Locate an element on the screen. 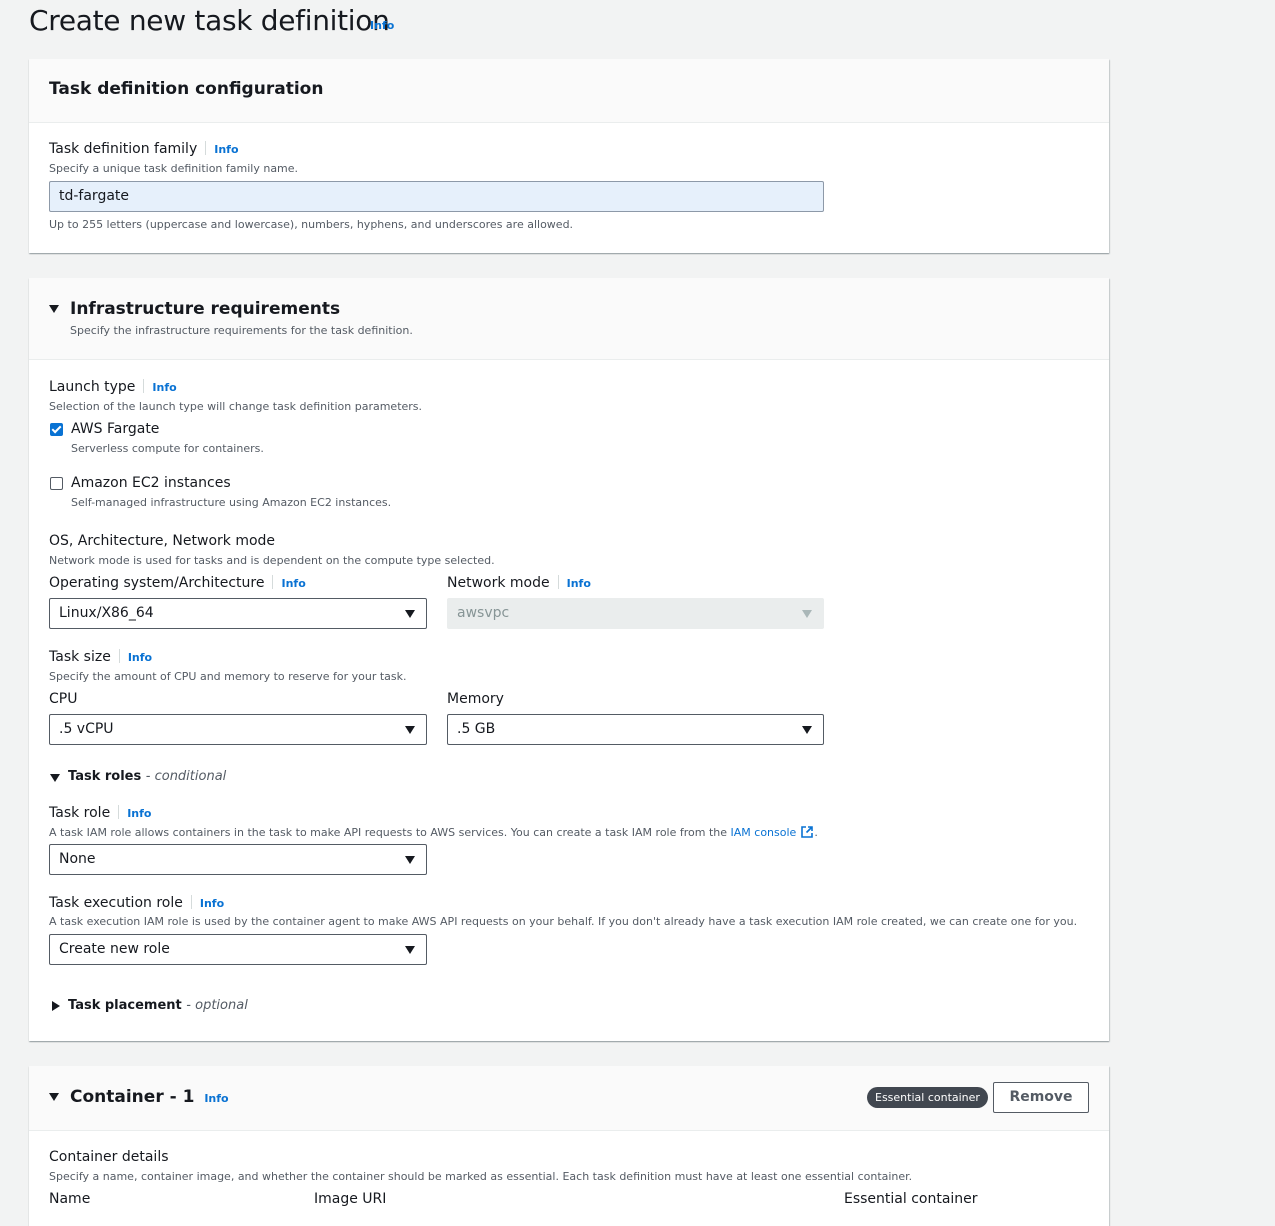 The width and height of the screenshot is (1275, 1226). container-details-label: Container details is located at coordinates (109, 1157).